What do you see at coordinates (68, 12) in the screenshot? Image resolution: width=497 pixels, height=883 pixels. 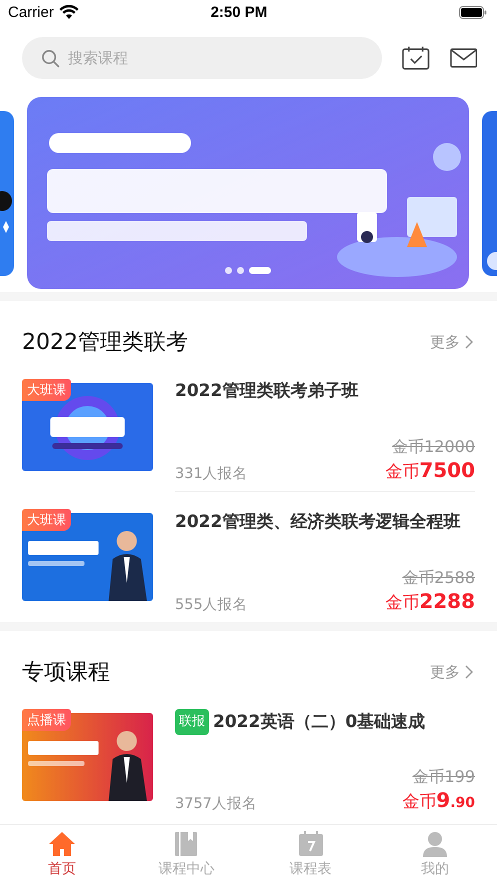 I see `wifi-icon` at bounding box center [68, 12].